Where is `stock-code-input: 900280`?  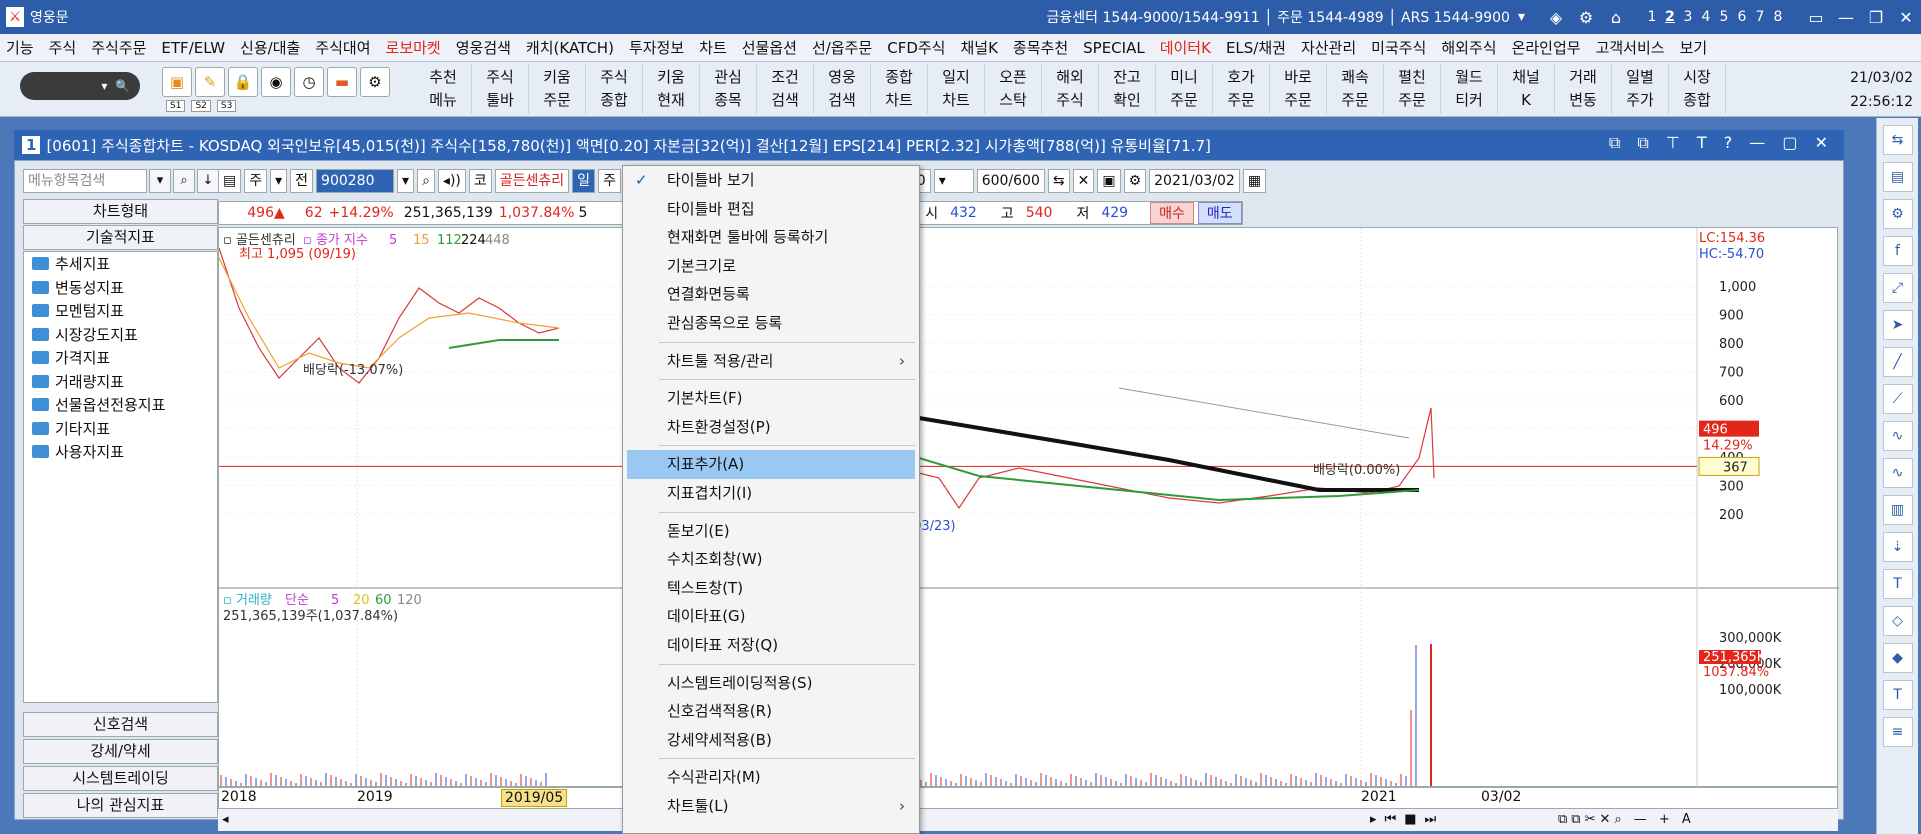
stock-code-input: 900280 is located at coordinates (355, 181).